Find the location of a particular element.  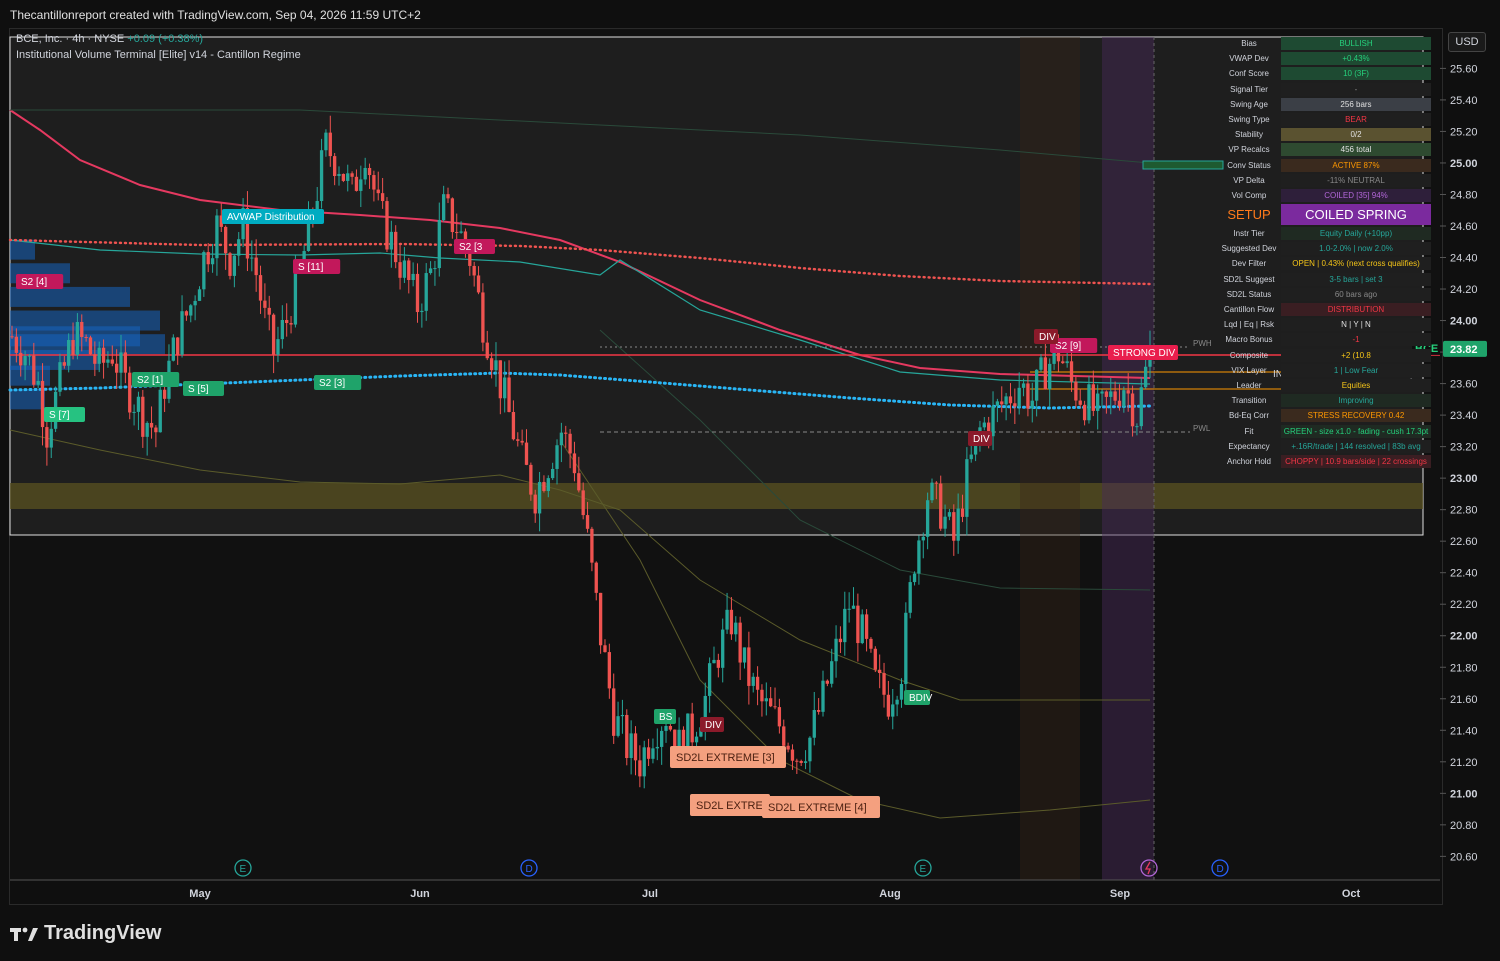

y-tick-label: 24.60 is located at coordinates (1464, 227).